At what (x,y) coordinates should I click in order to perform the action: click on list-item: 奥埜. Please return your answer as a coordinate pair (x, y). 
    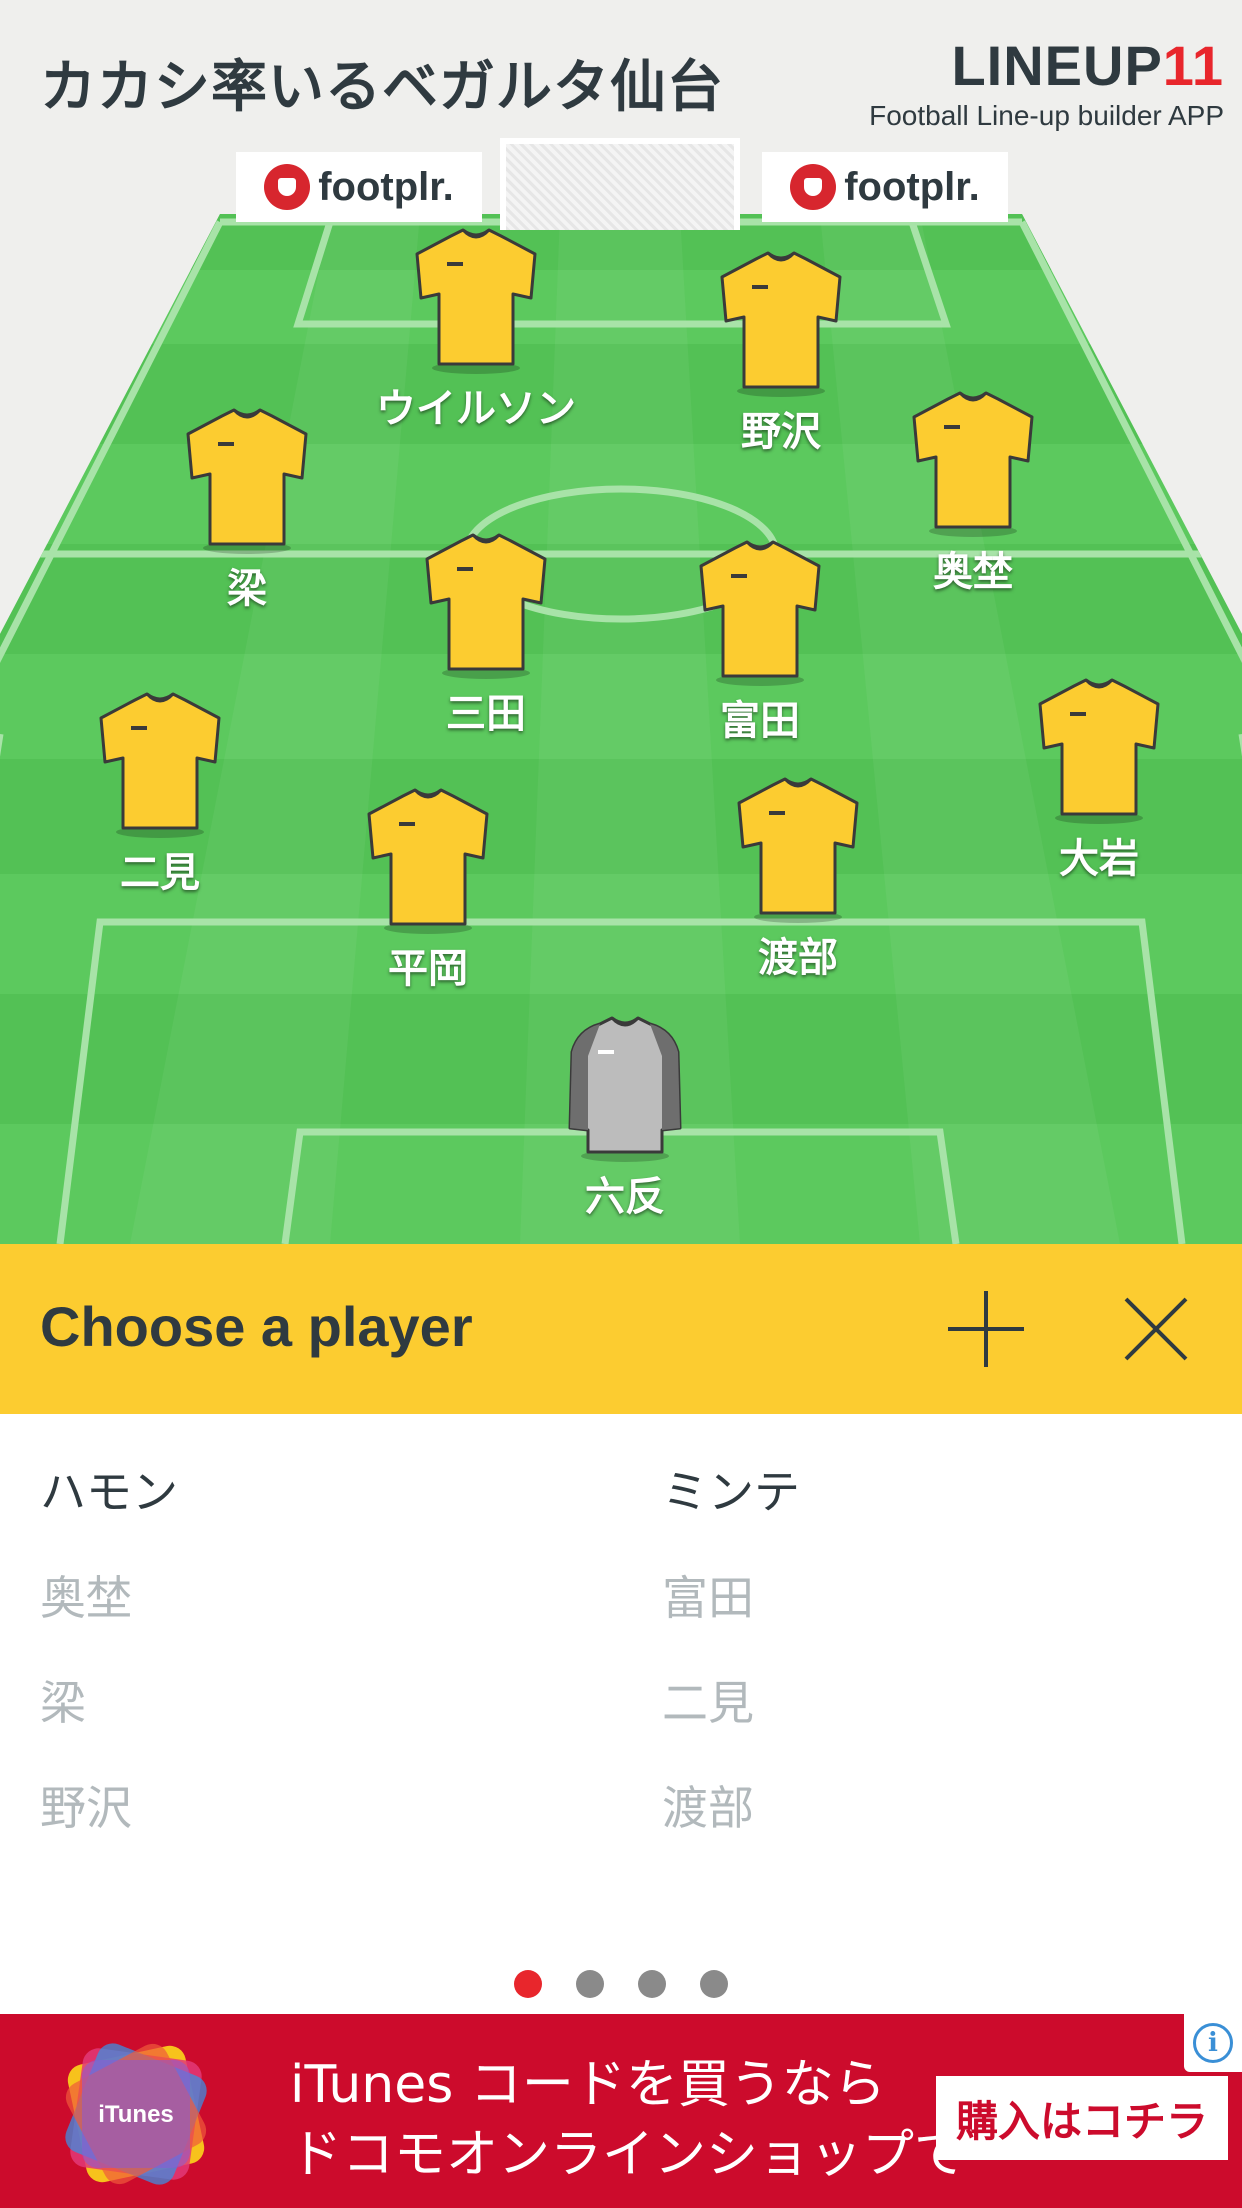
    Looking at the image, I should click on (86, 1595).